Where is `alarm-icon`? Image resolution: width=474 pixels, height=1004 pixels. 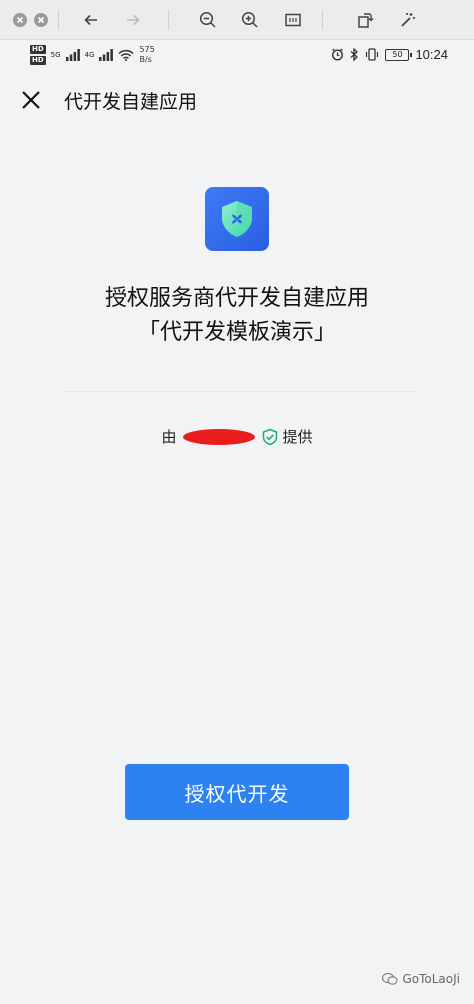 alarm-icon is located at coordinates (338, 54).